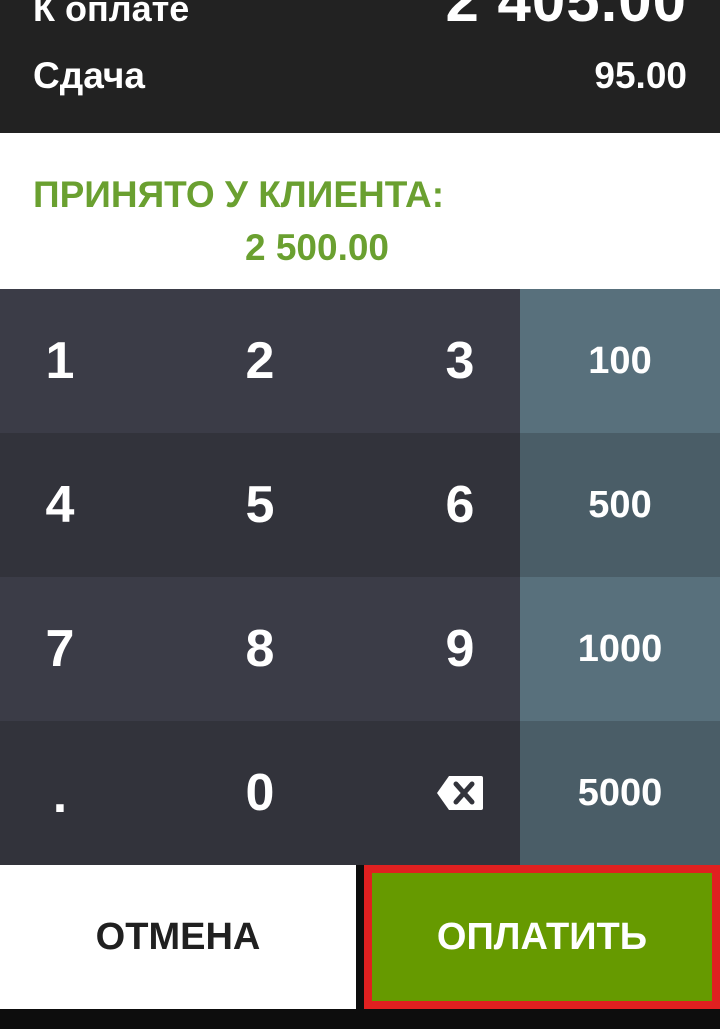 Image resolution: width=720 pixels, height=1029 pixels. I want to click on key-0: 0, so click(260, 793).